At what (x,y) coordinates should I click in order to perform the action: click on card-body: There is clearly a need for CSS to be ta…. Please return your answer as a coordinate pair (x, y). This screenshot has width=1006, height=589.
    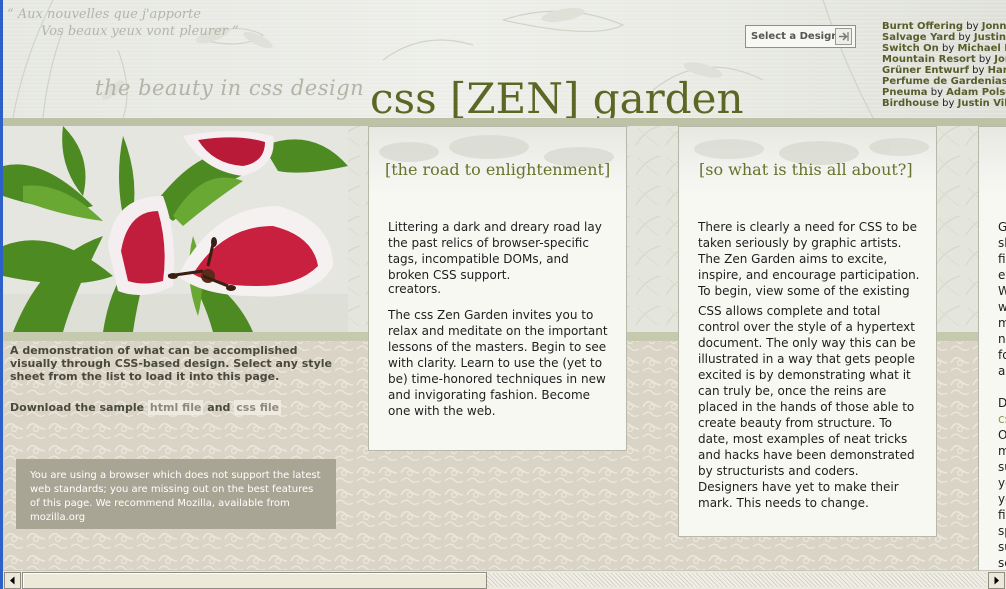
    Looking at the image, I should click on (809, 365).